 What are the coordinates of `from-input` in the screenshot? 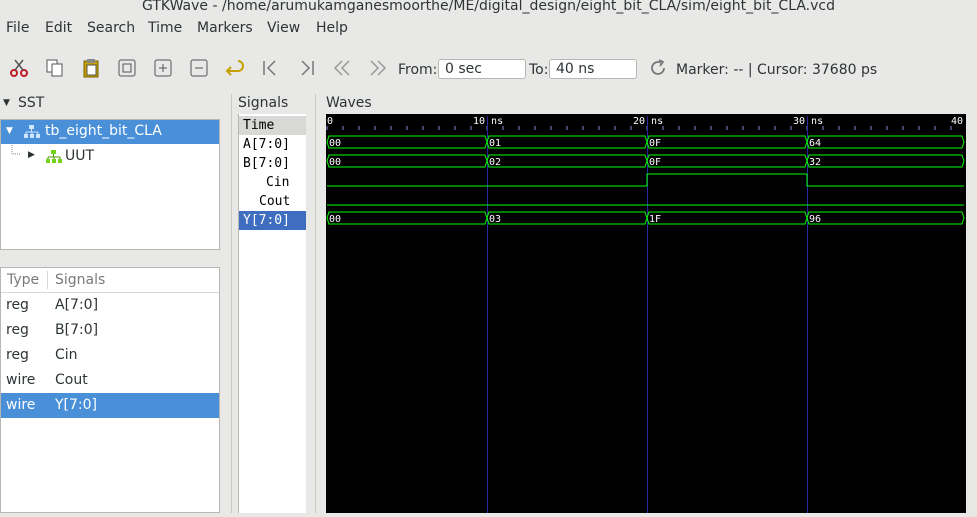 It's located at (482, 69).